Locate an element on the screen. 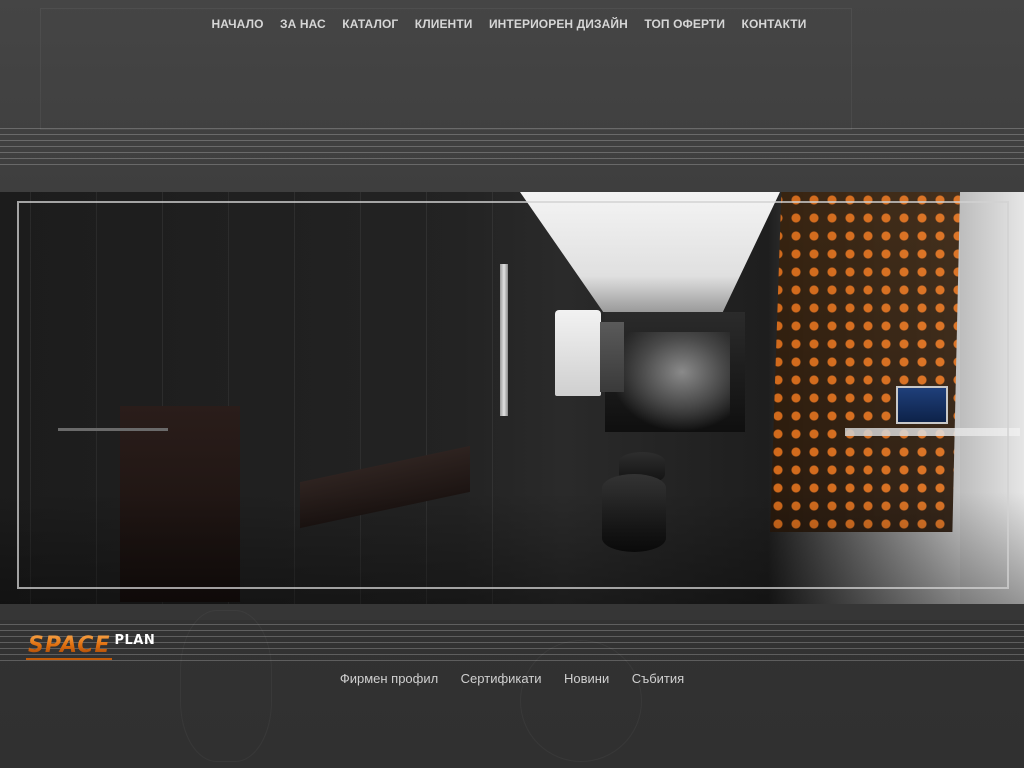 The image size is (1024, 768). nav-link-top-offers: ТОП ОФЕРТИ is located at coordinates (684, 24).